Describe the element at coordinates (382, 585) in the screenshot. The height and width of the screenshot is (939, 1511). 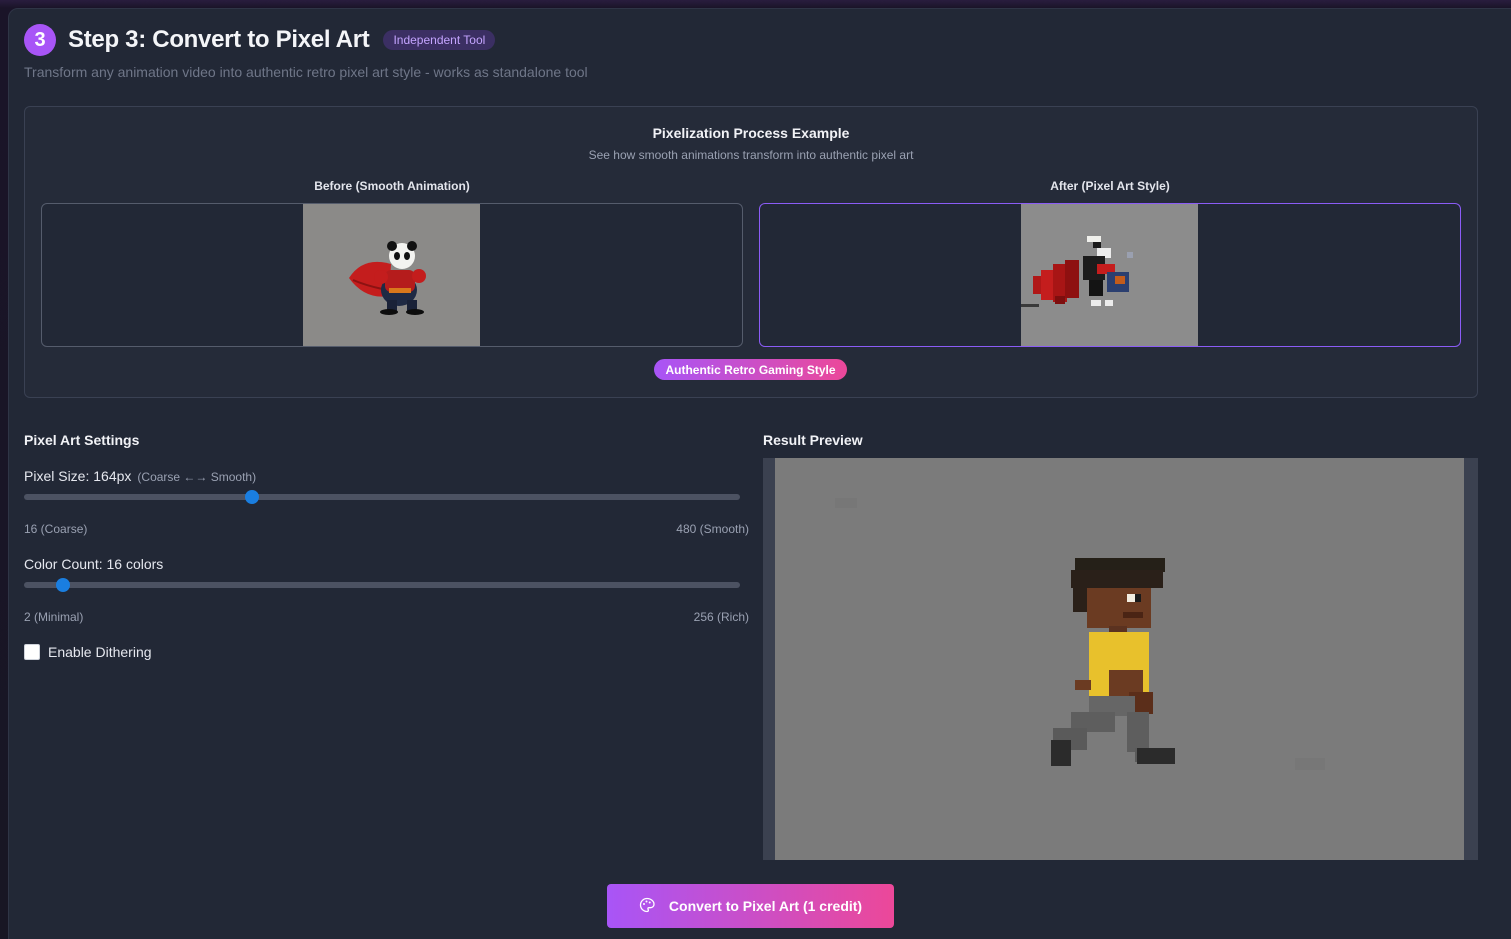
I see `color-count-slider` at that location.